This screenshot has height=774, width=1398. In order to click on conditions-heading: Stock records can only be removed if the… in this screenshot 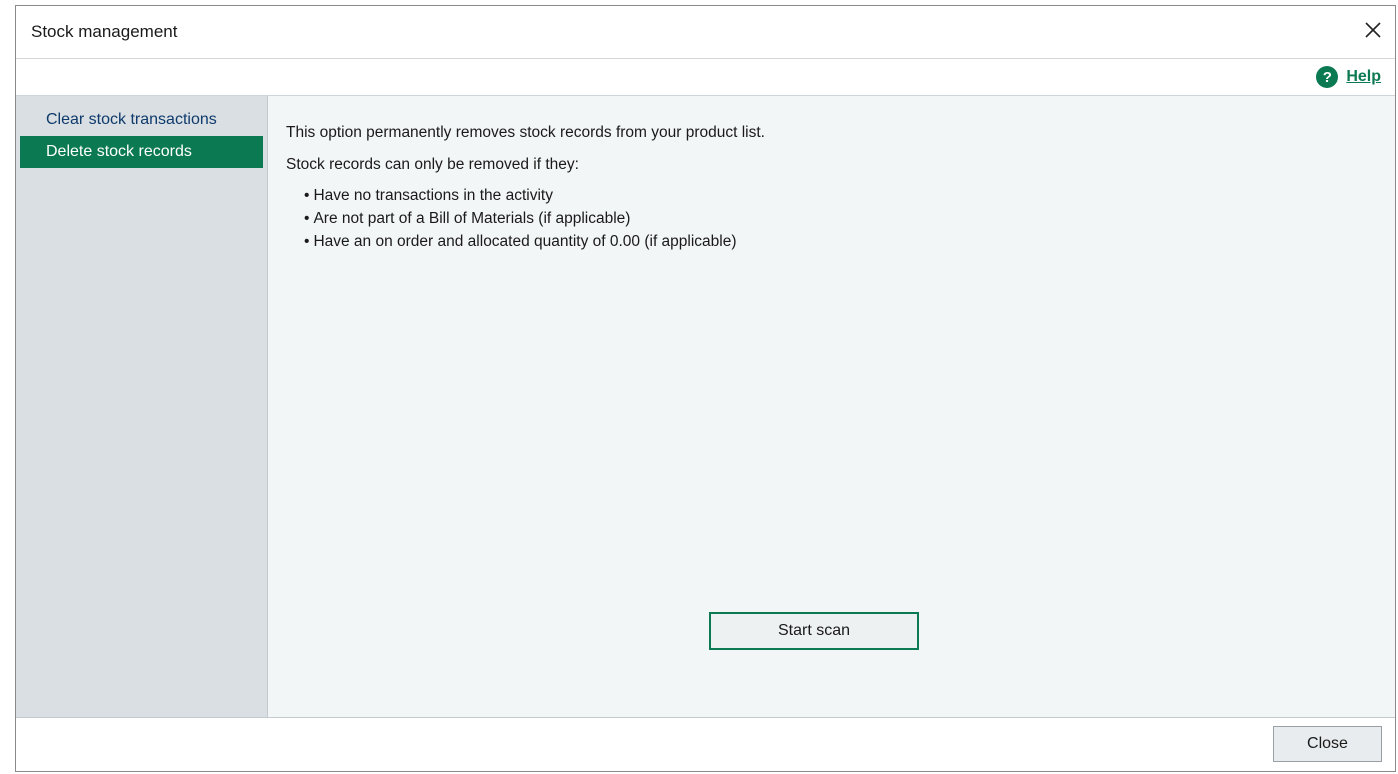, I will do `click(432, 164)`.